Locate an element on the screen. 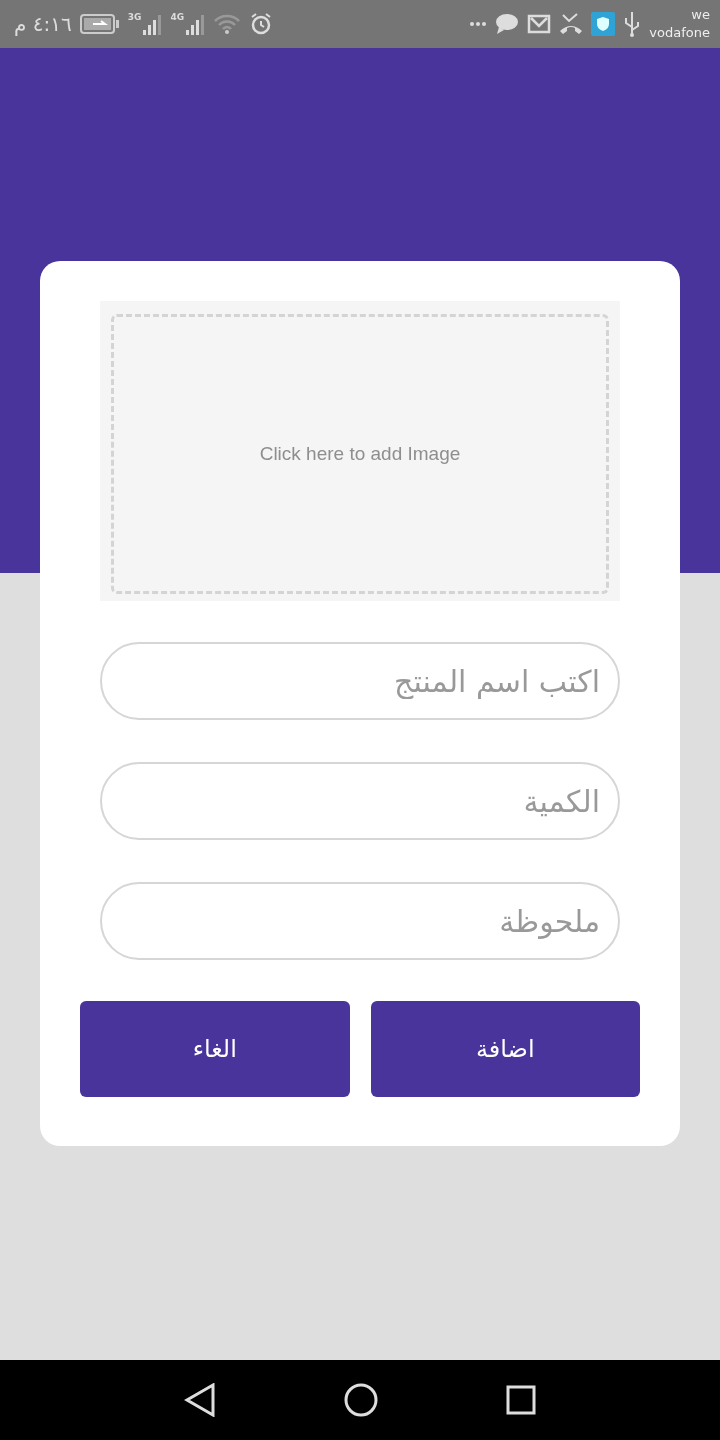 The height and width of the screenshot is (1440, 720). image-picker-label: Click here to add Image is located at coordinates (360, 454).